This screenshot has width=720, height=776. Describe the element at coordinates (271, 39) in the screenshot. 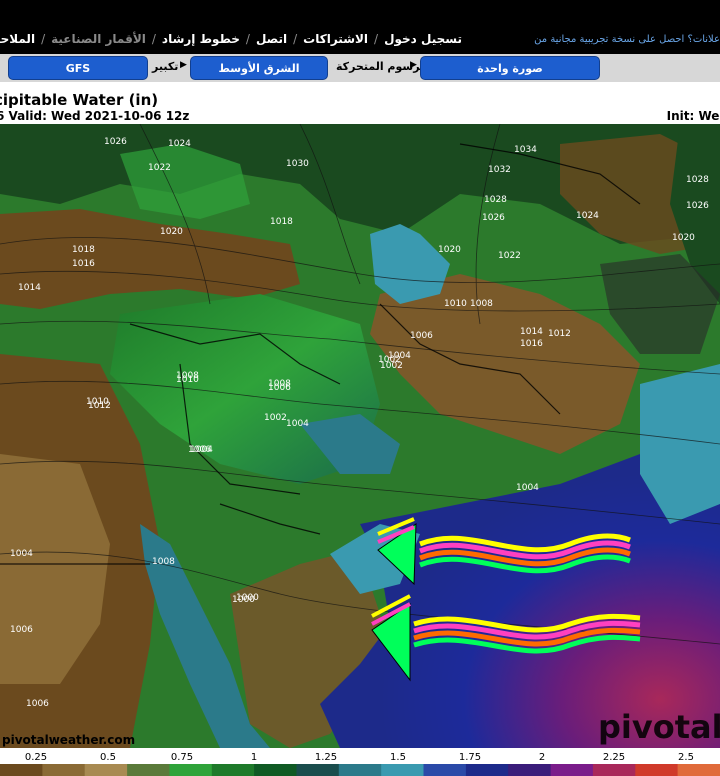

I see `nav-contact: اتصل` at that location.